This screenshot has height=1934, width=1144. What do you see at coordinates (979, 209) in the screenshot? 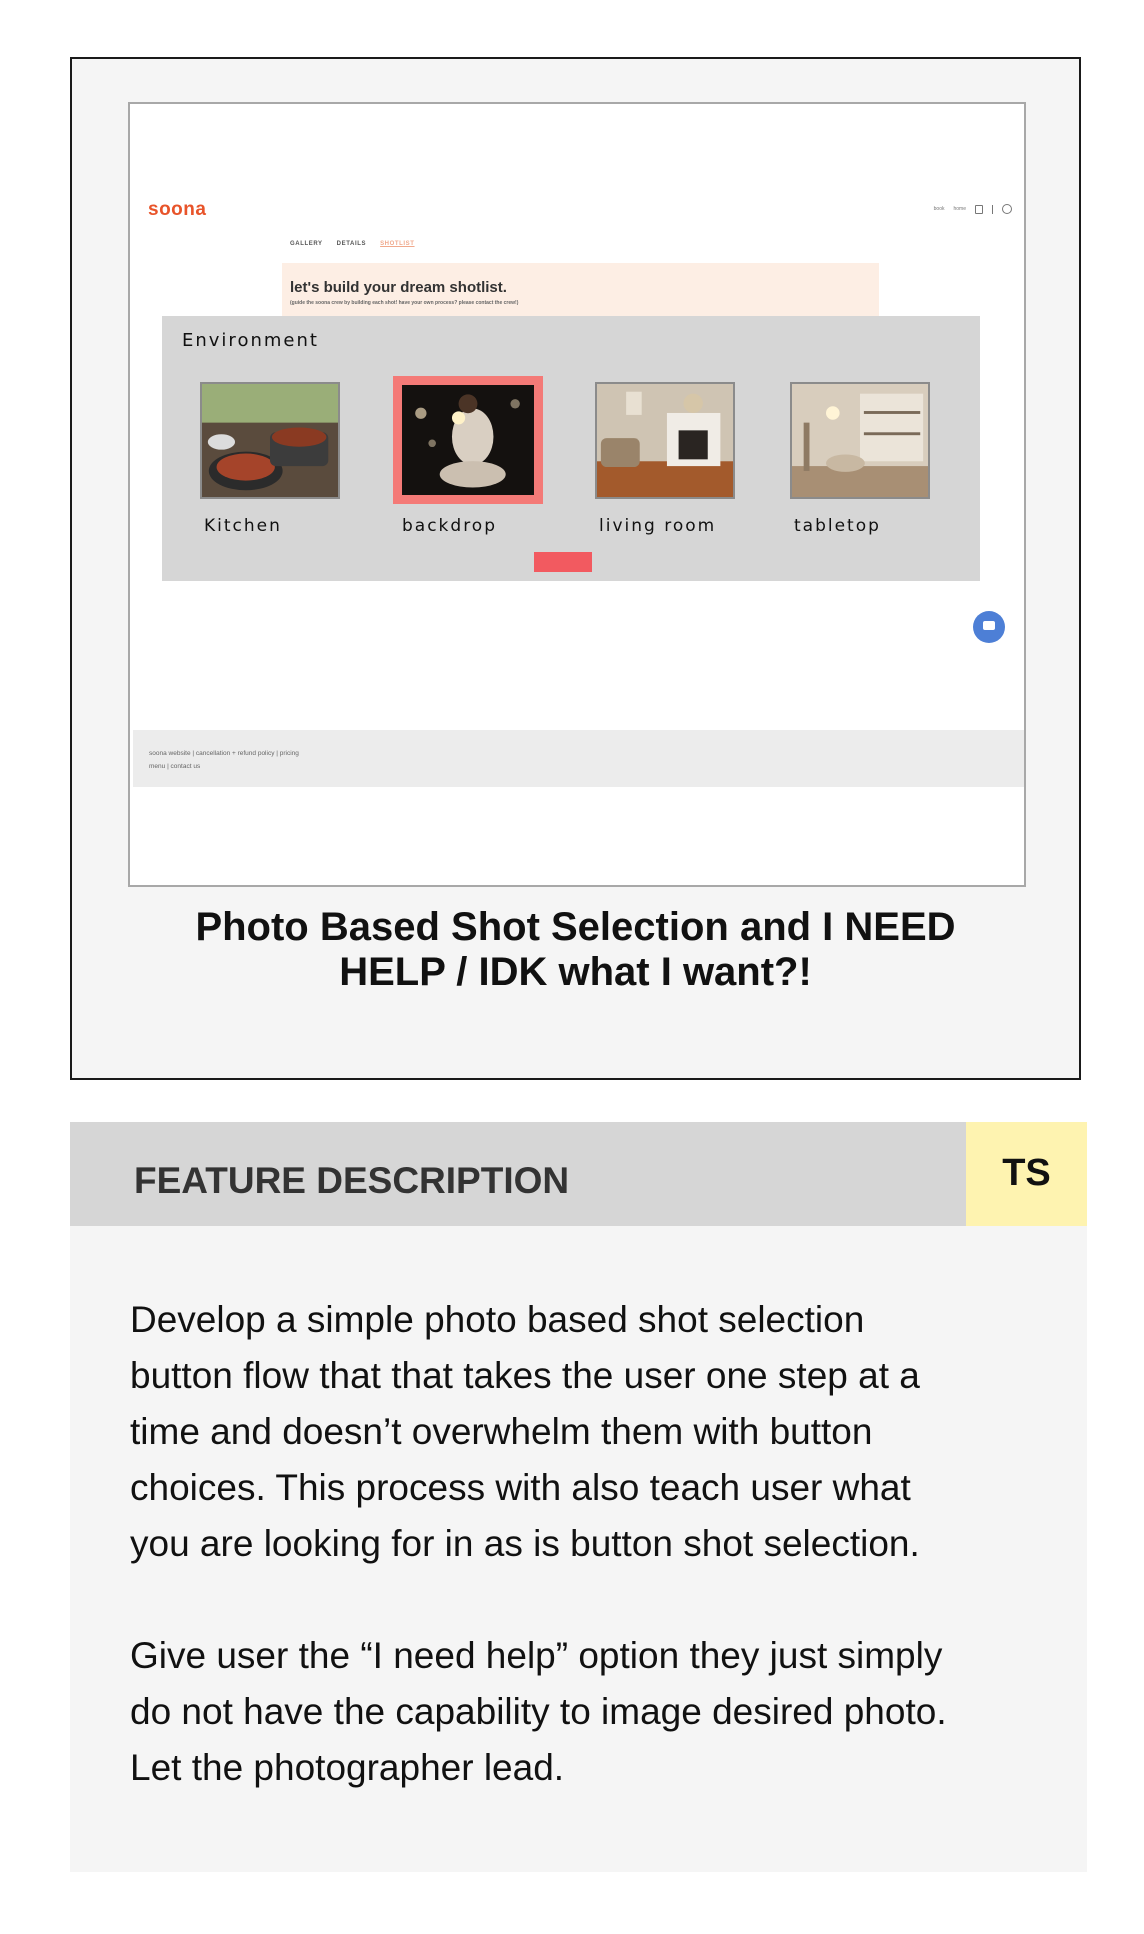
I see `shopping-bag-icon` at bounding box center [979, 209].